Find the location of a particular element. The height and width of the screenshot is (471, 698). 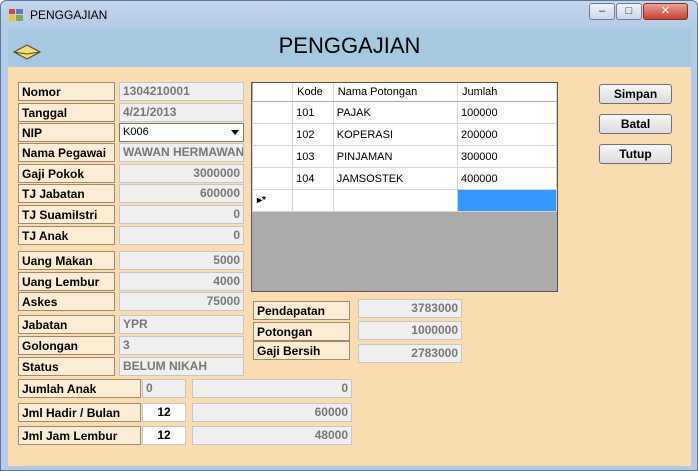

label-pendapatan: Pendapatan is located at coordinates (301, 310).